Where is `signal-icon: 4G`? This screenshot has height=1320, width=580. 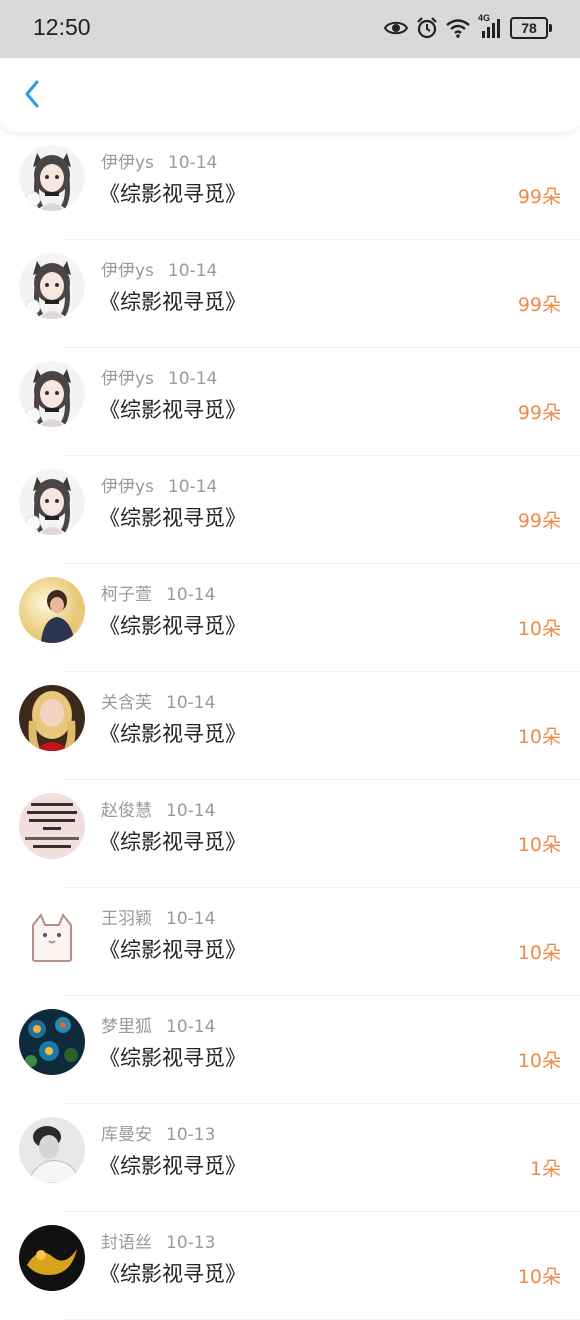 signal-icon: 4G is located at coordinates (490, 26).